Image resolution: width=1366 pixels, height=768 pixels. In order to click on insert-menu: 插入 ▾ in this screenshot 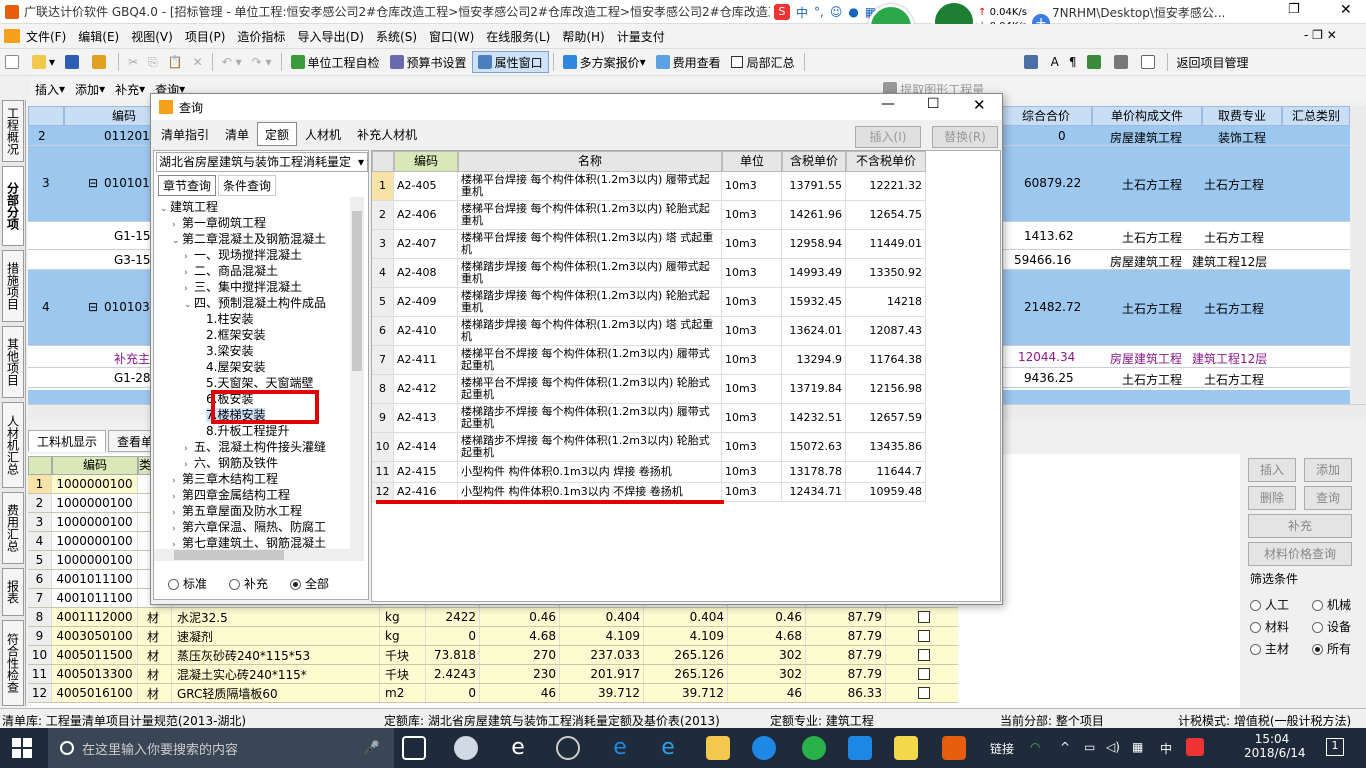, I will do `click(50, 89)`.